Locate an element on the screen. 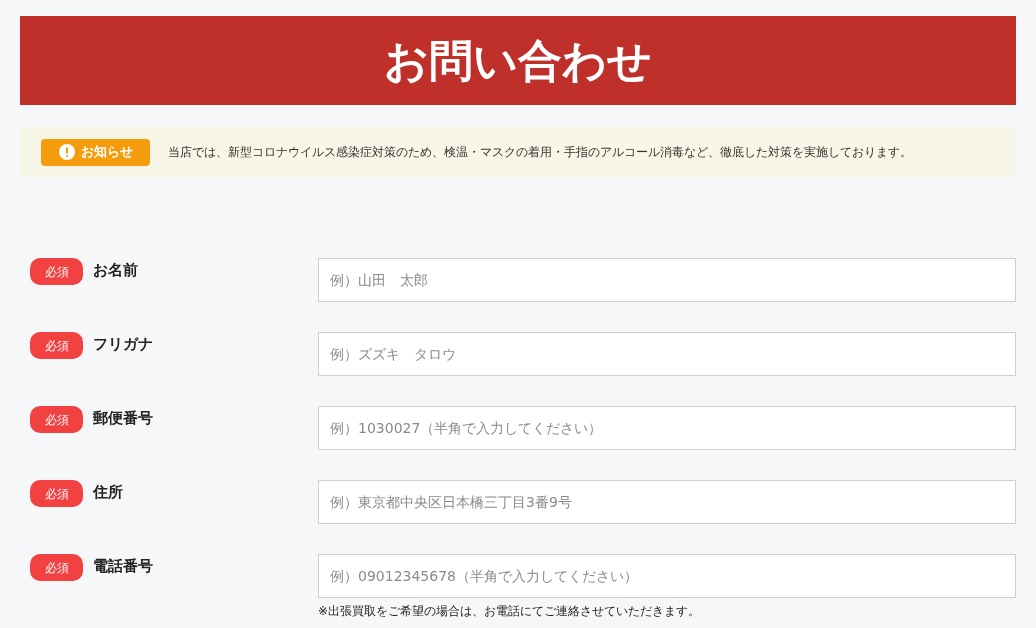  field-label: お名前 is located at coordinates (115, 270).